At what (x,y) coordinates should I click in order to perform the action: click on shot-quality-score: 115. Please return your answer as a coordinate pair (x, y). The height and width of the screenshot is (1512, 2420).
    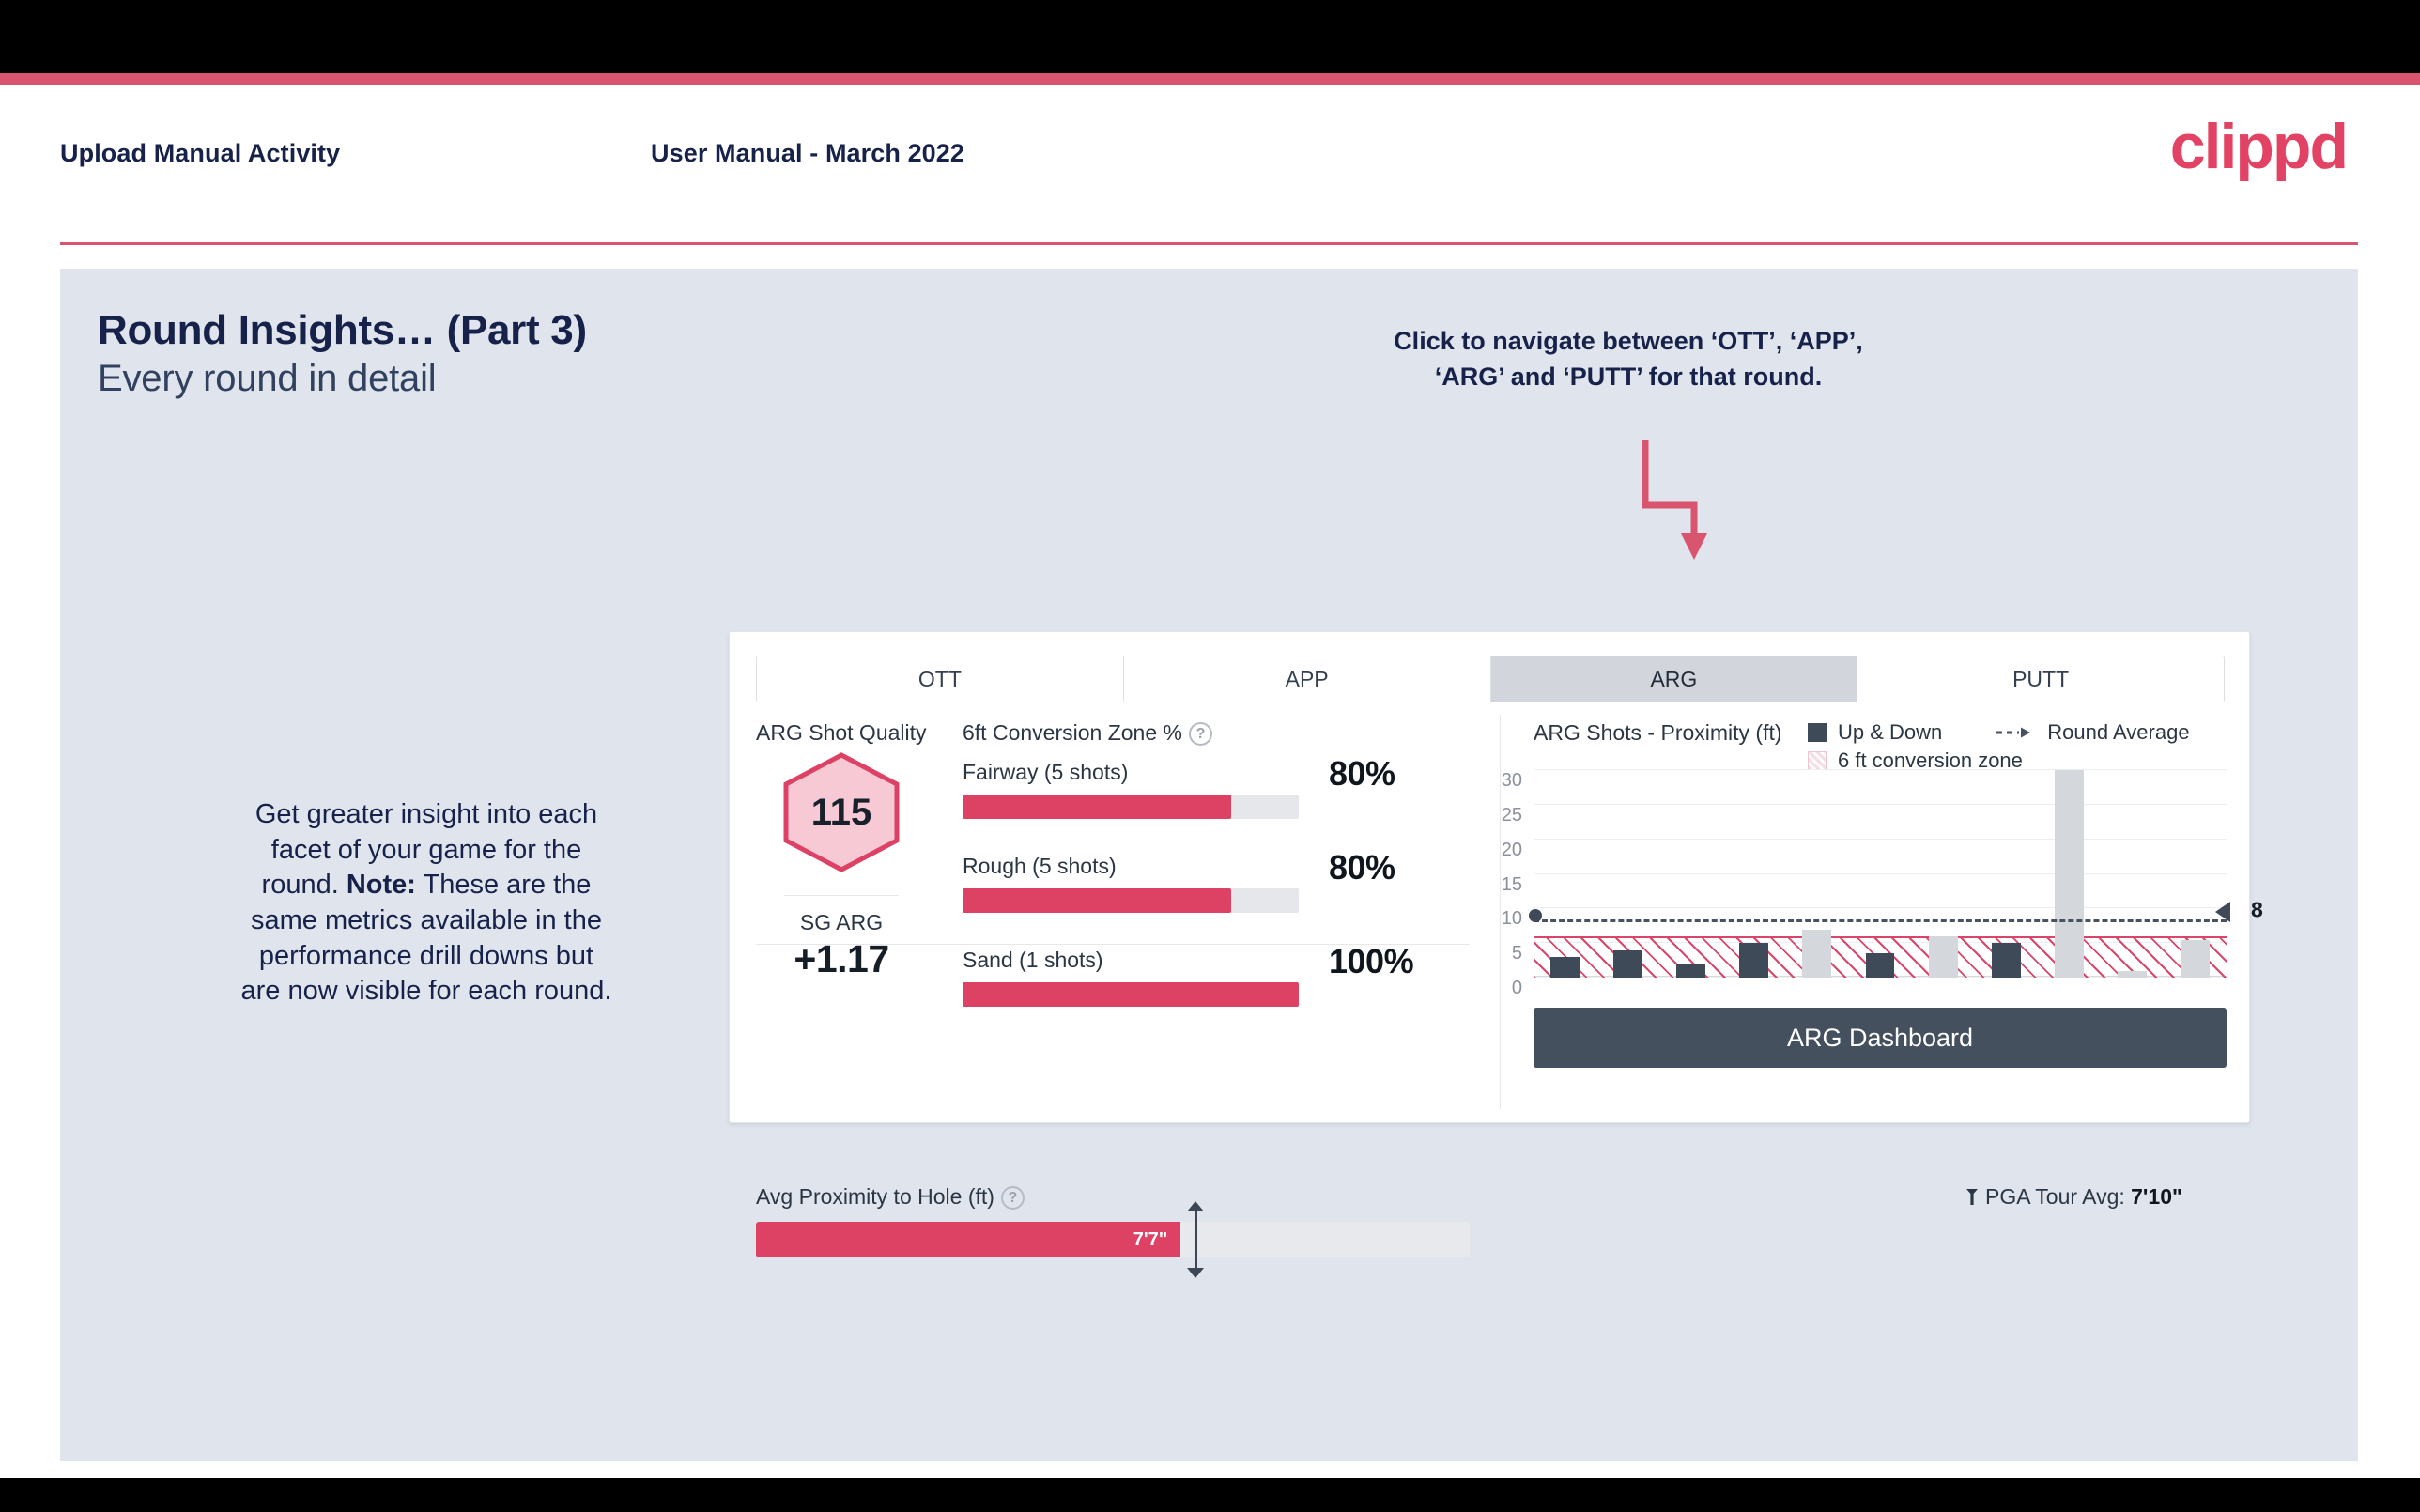
    Looking at the image, I should click on (841, 812).